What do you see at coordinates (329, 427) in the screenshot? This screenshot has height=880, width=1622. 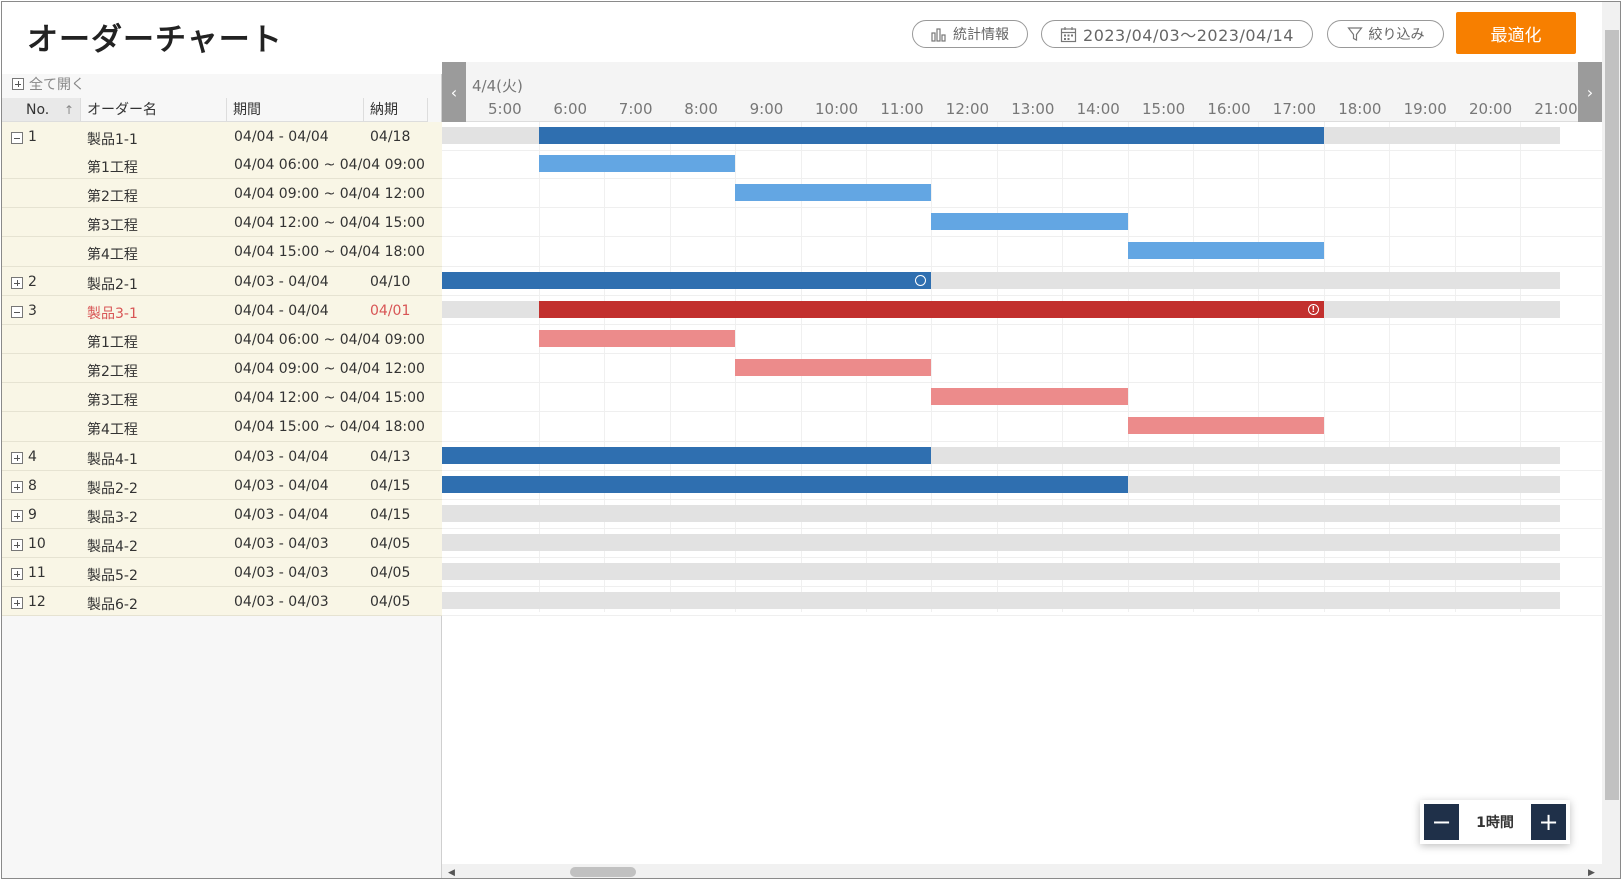 I see `row-period: 04/04 15:00 ~ 04/04 18:00` at bounding box center [329, 427].